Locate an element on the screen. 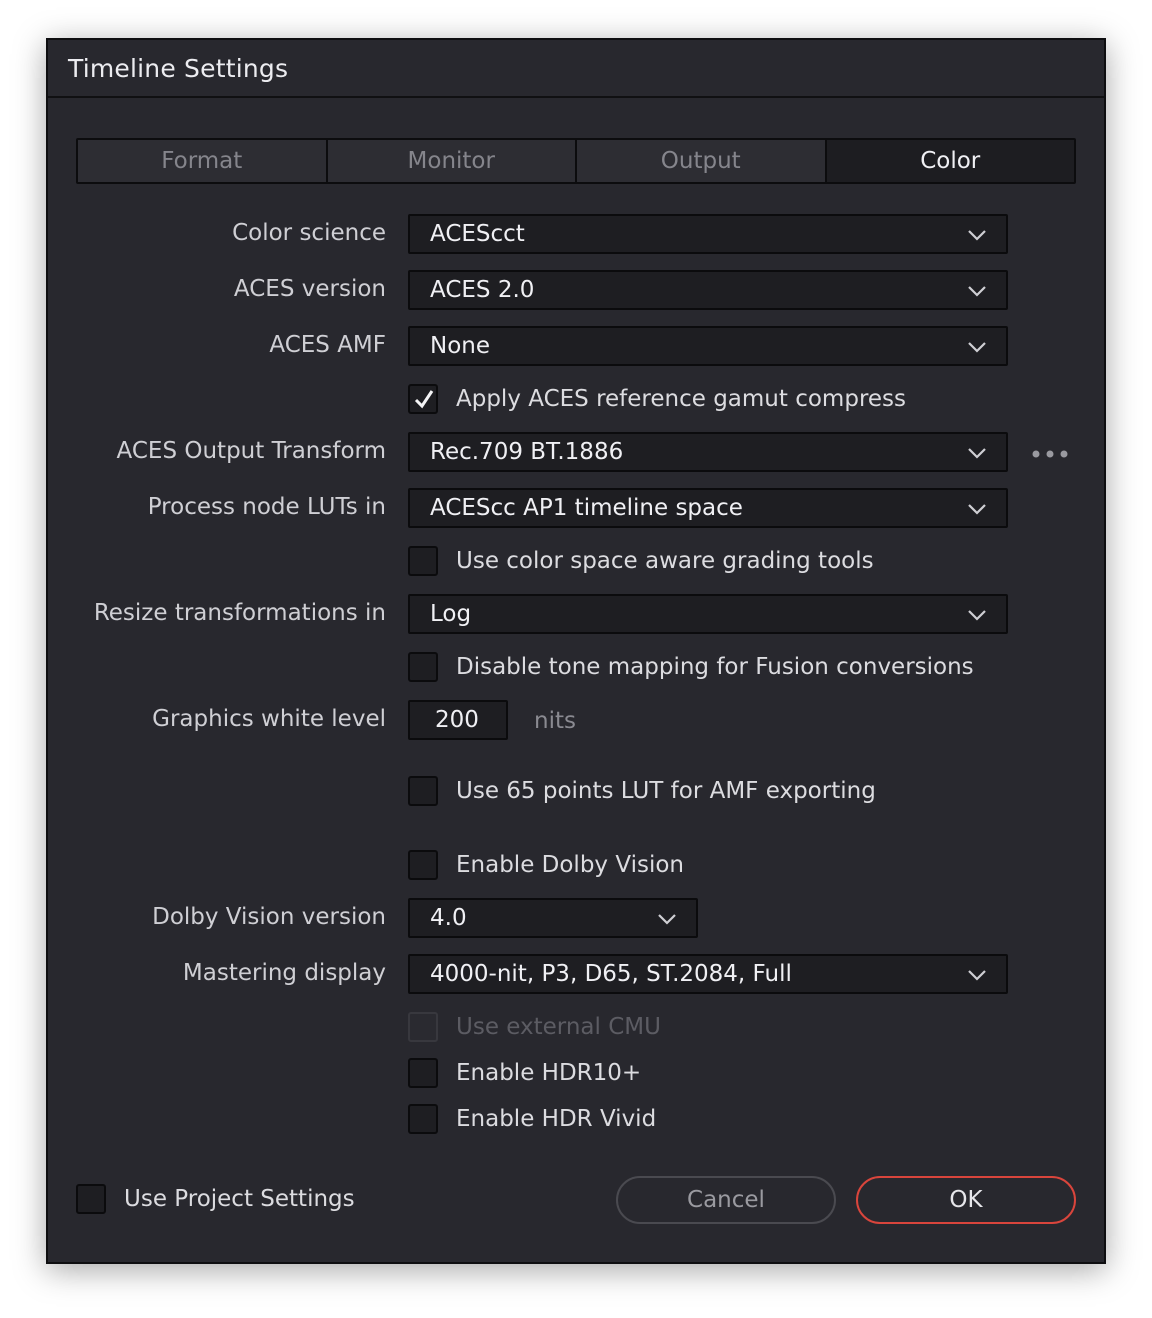 This screenshot has width=1152, height=1318. hdr-vivid-checkbox is located at coordinates (423, 1119).